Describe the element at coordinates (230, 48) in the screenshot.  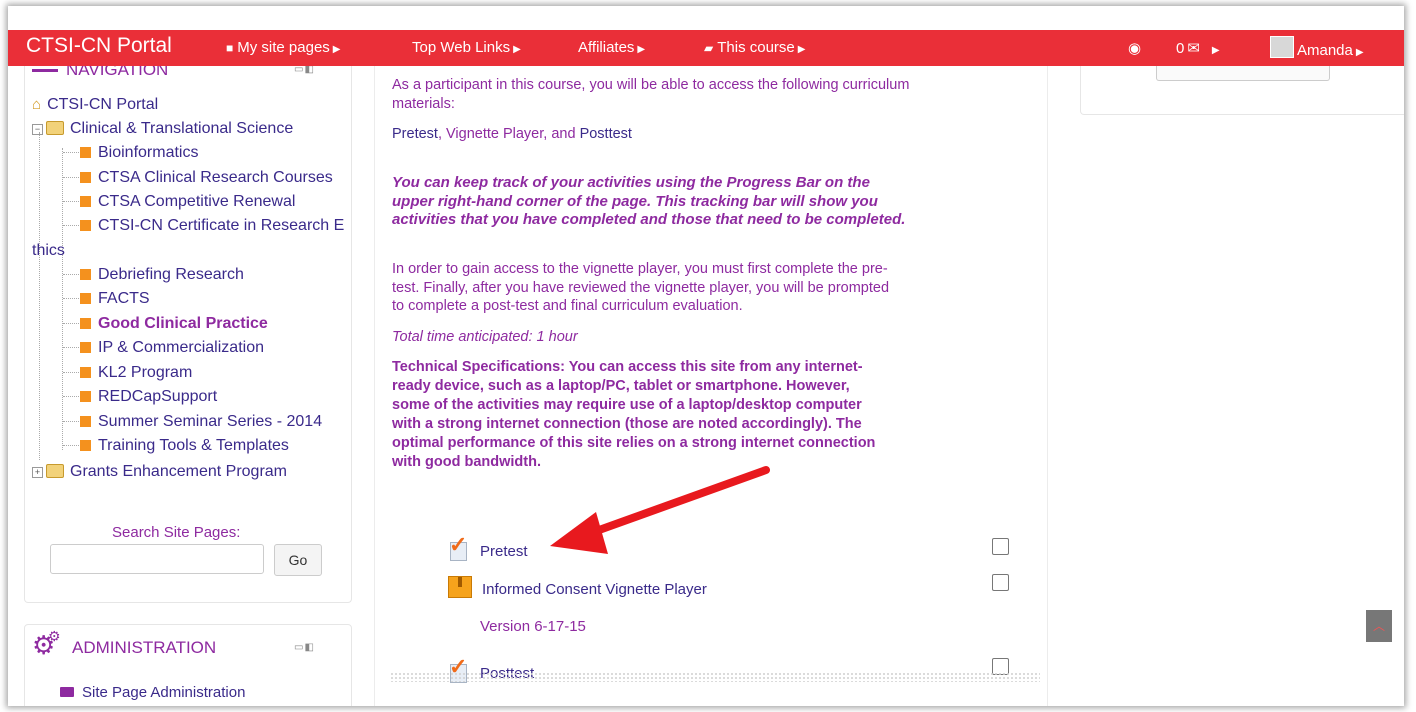
I see `briefcase-icon: ■` at that location.